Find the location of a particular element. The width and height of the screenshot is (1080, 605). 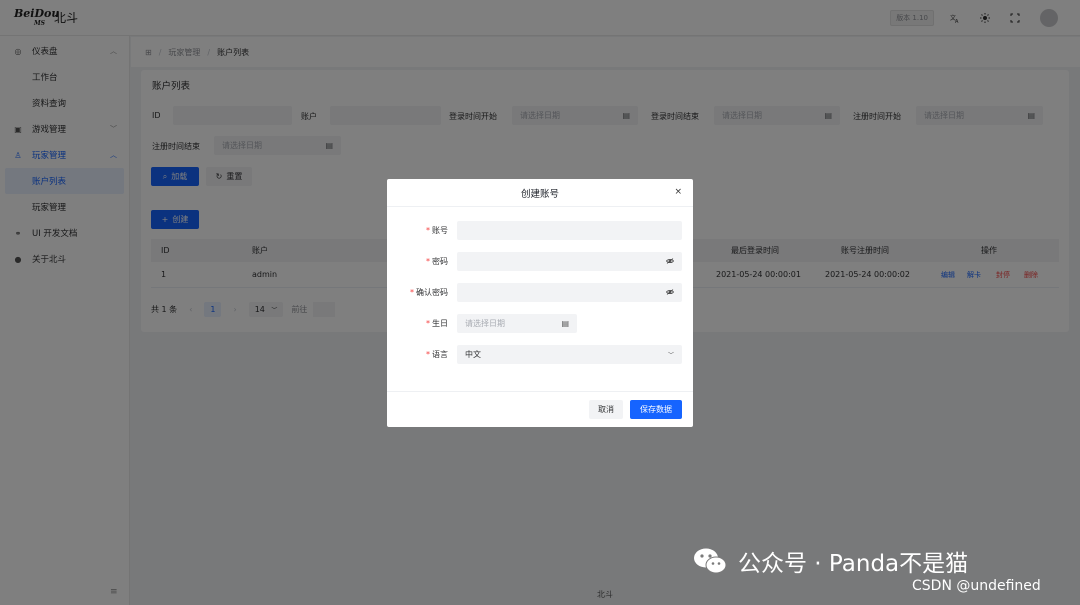

birthday-date-picker: 请选择日期 ▤ is located at coordinates (517, 323).